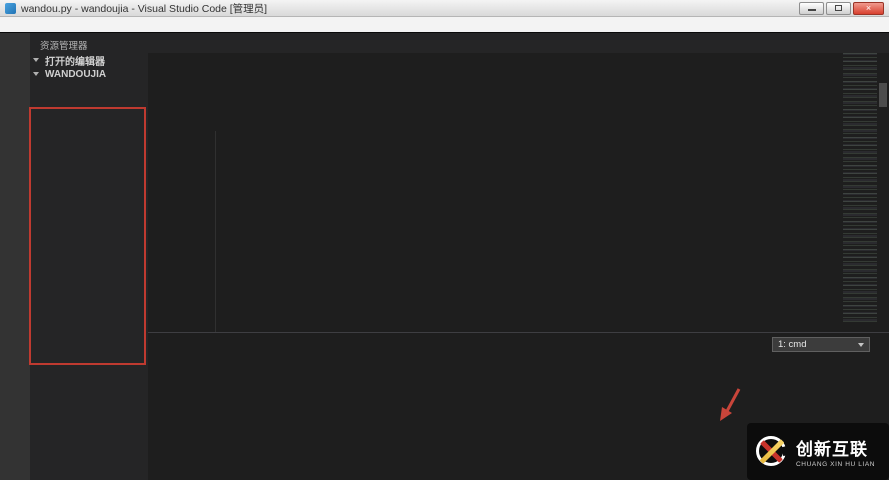 Image resolution: width=889 pixels, height=480 pixels. I want to click on activity-bar, so click(15, 256).